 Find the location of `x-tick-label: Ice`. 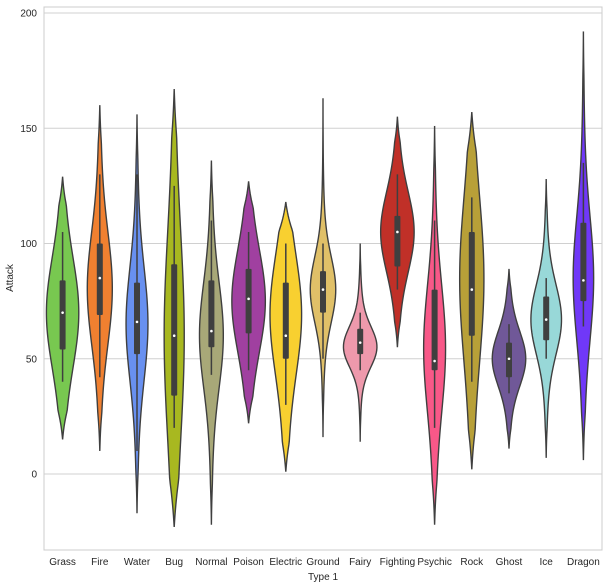

x-tick-label: Ice is located at coordinates (547, 562).